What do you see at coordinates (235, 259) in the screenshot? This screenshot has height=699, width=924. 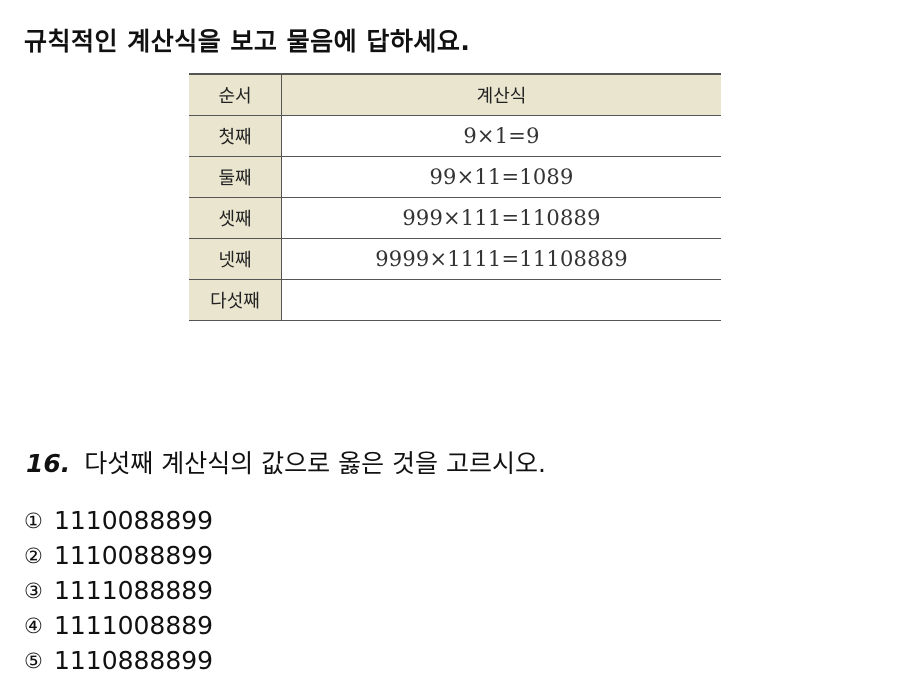 I see `row-order-label: 넷째` at bounding box center [235, 259].